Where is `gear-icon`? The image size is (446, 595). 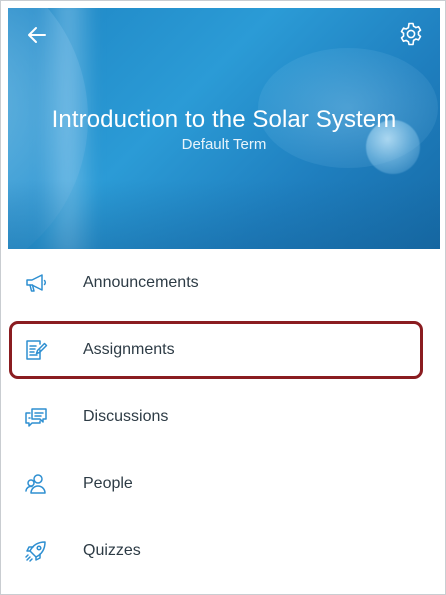
gear-icon is located at coordinates (411, 34).